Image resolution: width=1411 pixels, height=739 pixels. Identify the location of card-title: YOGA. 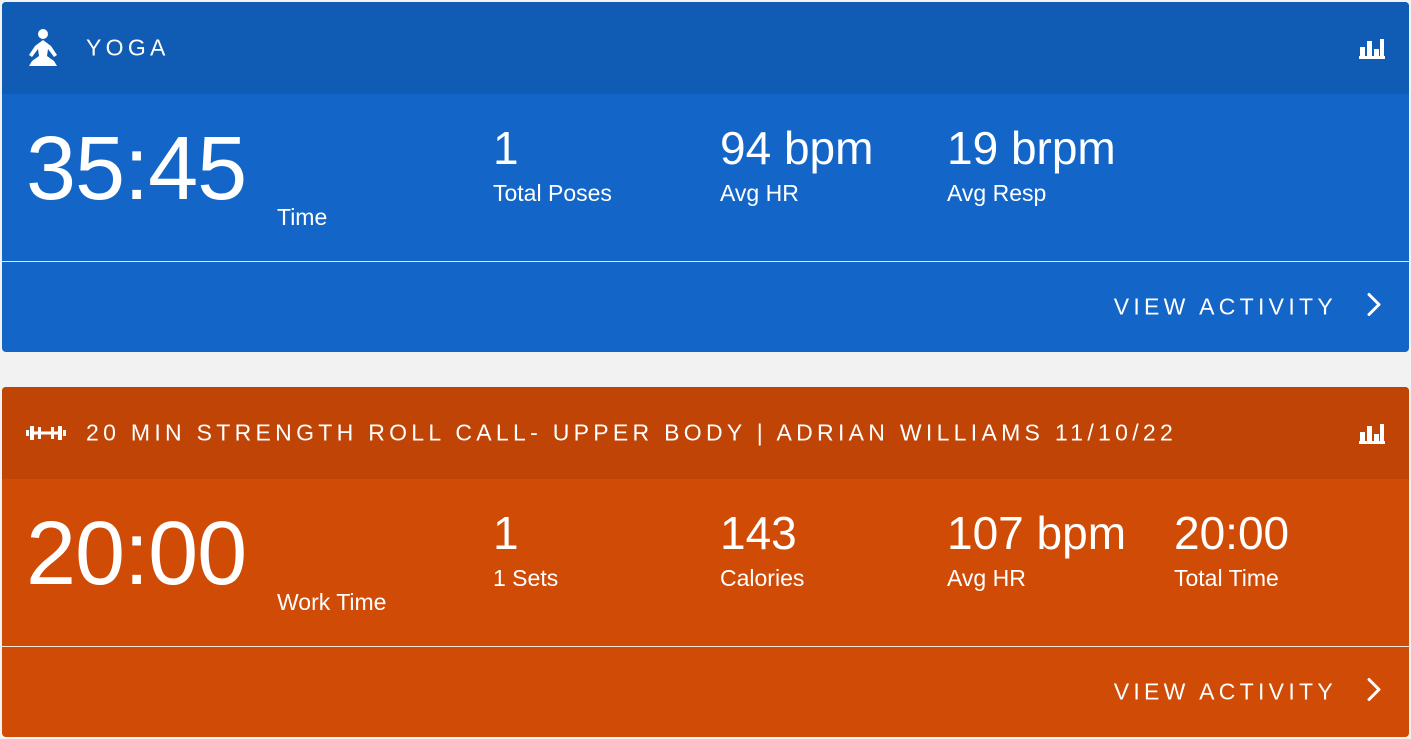
(128, 47).